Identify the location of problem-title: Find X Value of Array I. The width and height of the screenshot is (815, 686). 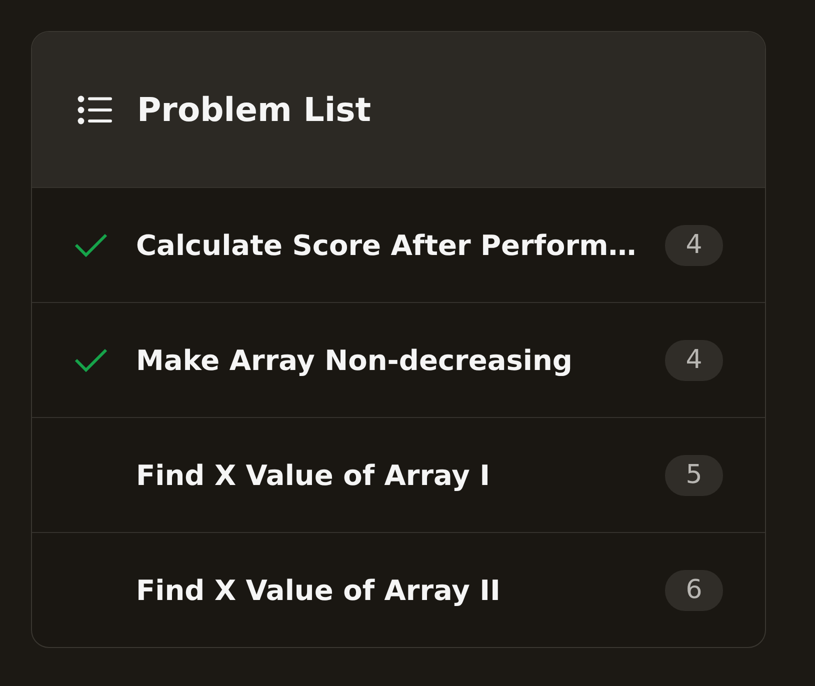
(313, 475).